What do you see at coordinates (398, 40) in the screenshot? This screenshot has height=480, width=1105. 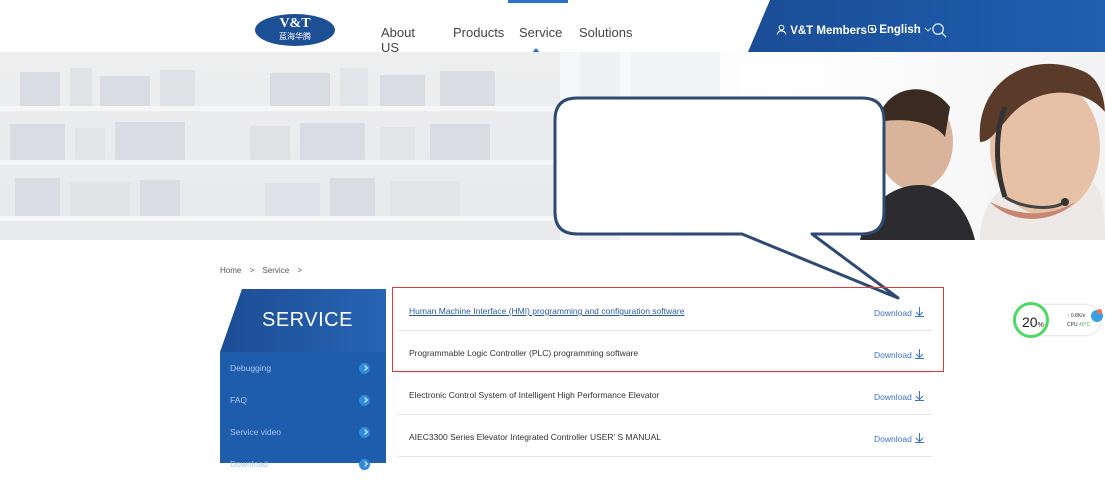 I see `nav-about-us: About US` at bounding box center [398, 40].